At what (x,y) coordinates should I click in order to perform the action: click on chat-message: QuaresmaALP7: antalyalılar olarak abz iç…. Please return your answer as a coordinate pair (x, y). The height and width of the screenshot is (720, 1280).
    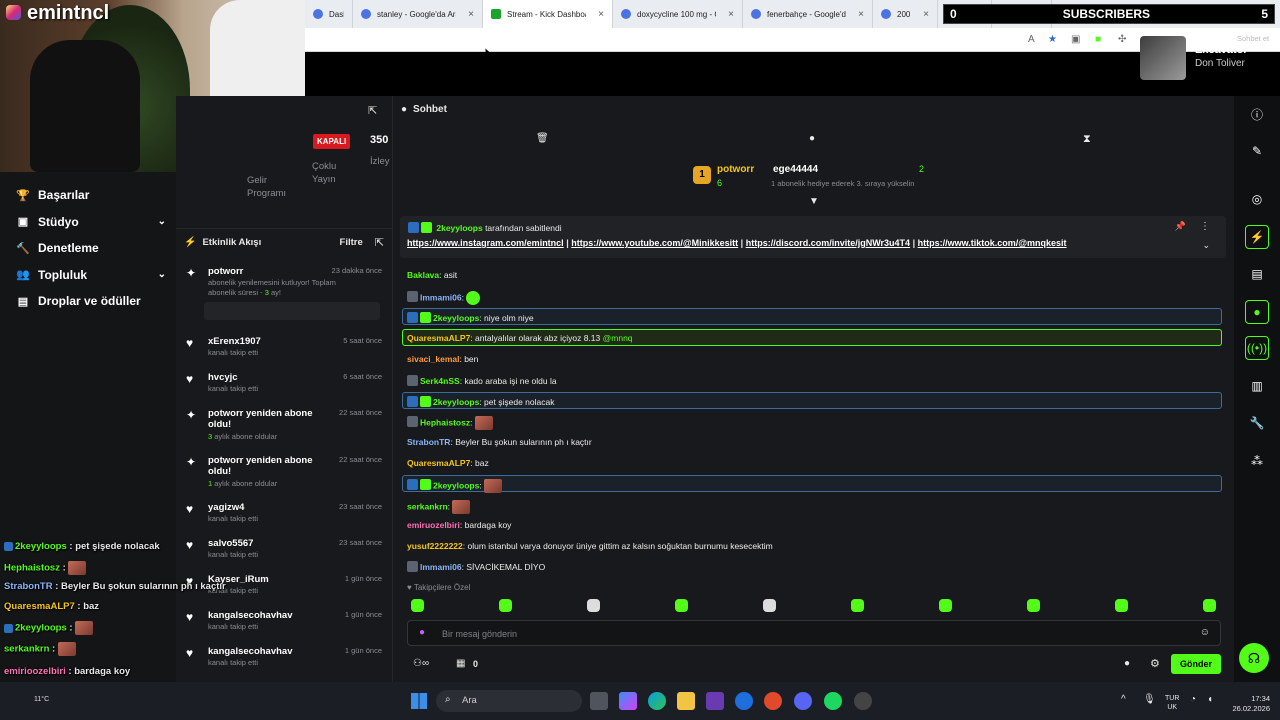
    Looking at the image, I should click on (520, 338).